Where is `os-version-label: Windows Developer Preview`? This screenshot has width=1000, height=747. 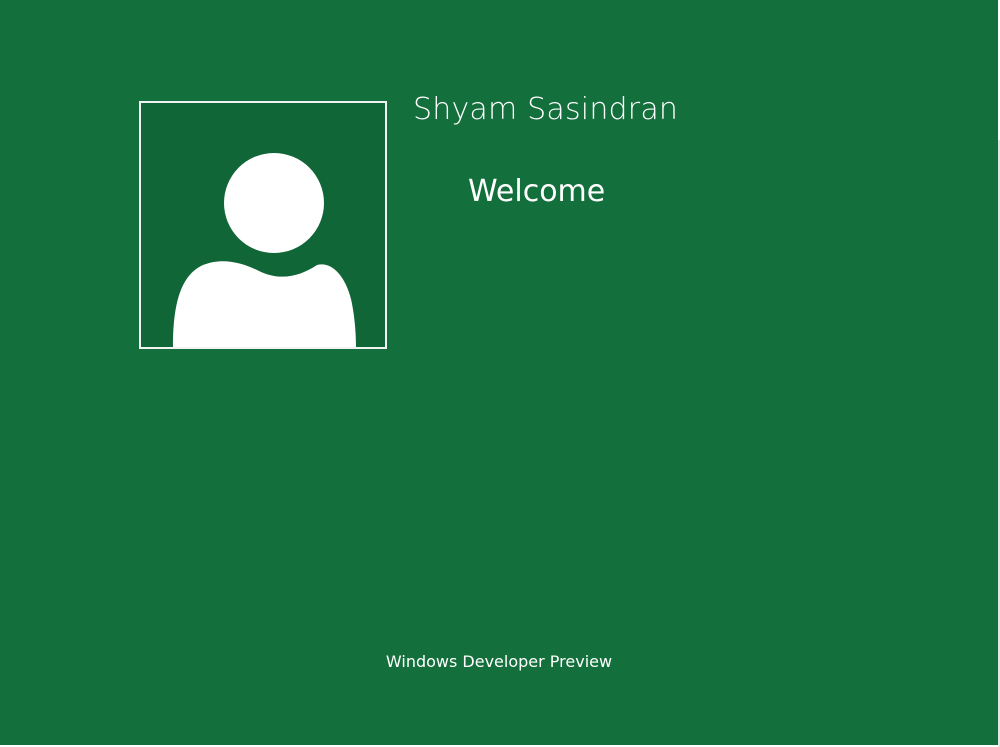 os-version-label: Windows Developer Preview is located at coordinates (499, 661).